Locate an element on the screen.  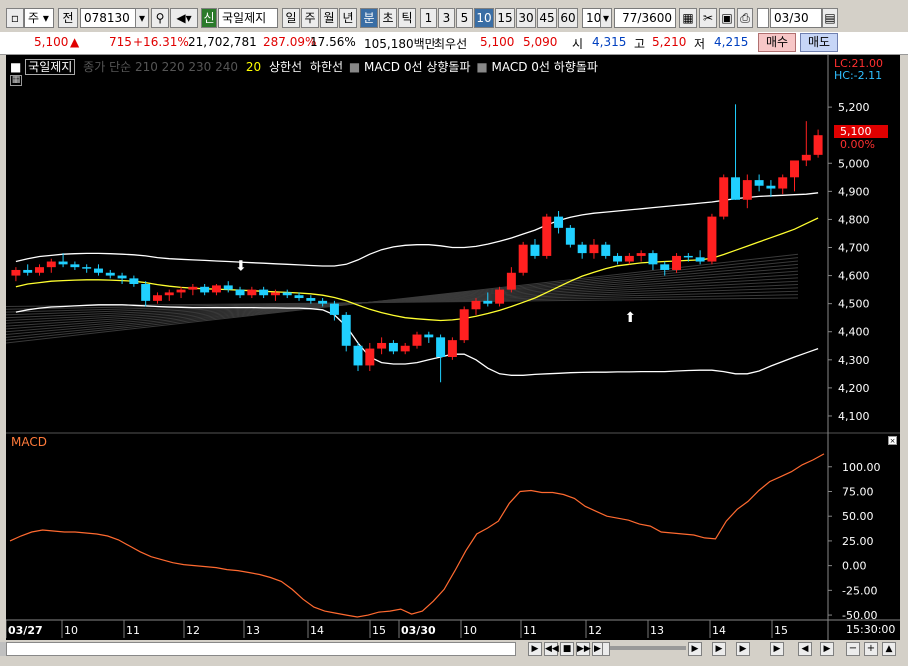
interval-5: 5 is located at coordinates (464, 18).